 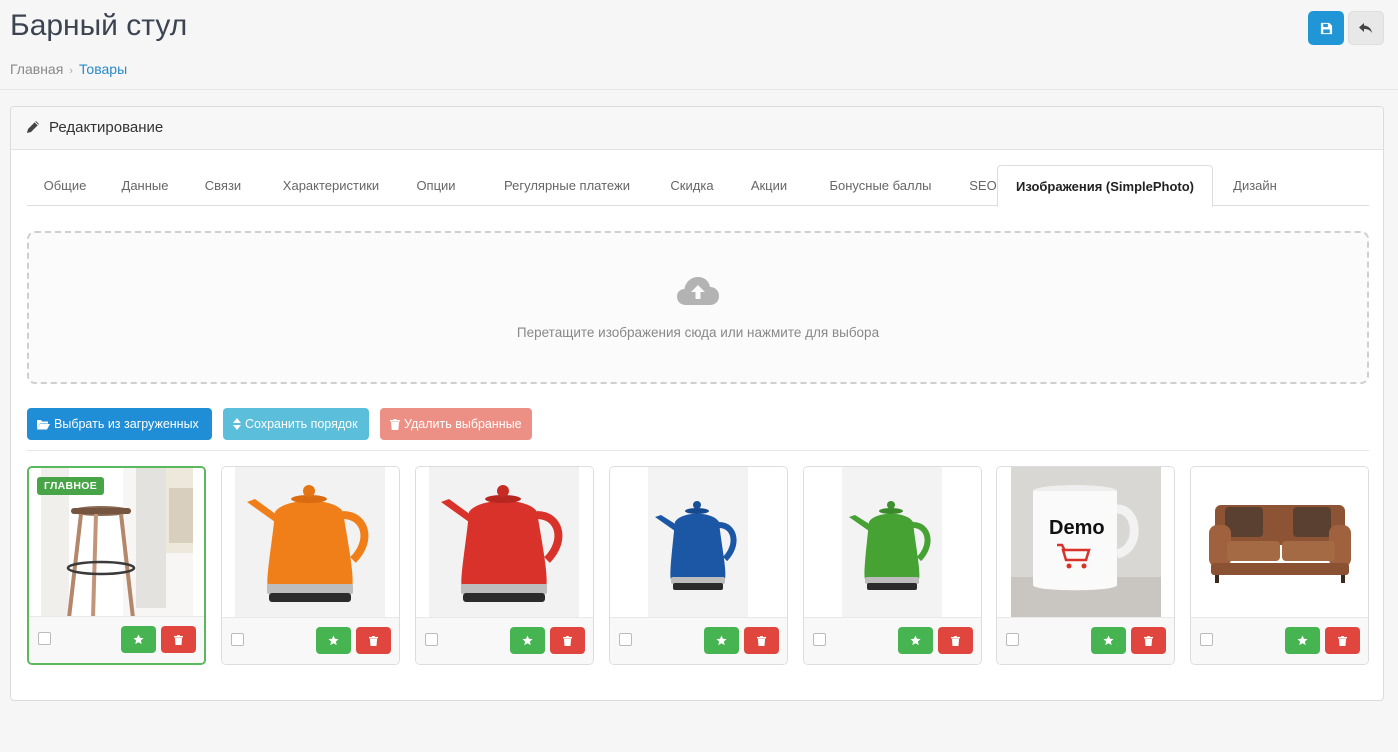 I want to click on sort-icon, so click(x=237, y=424).